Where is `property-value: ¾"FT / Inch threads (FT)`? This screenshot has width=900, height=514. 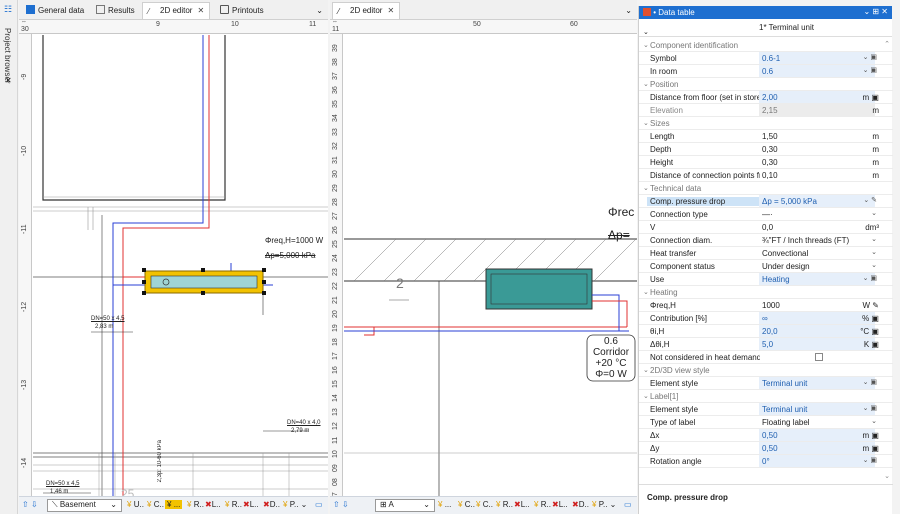 property-value: ¾"FT / Inch threads (FT) is located at coordinates (817, 240).